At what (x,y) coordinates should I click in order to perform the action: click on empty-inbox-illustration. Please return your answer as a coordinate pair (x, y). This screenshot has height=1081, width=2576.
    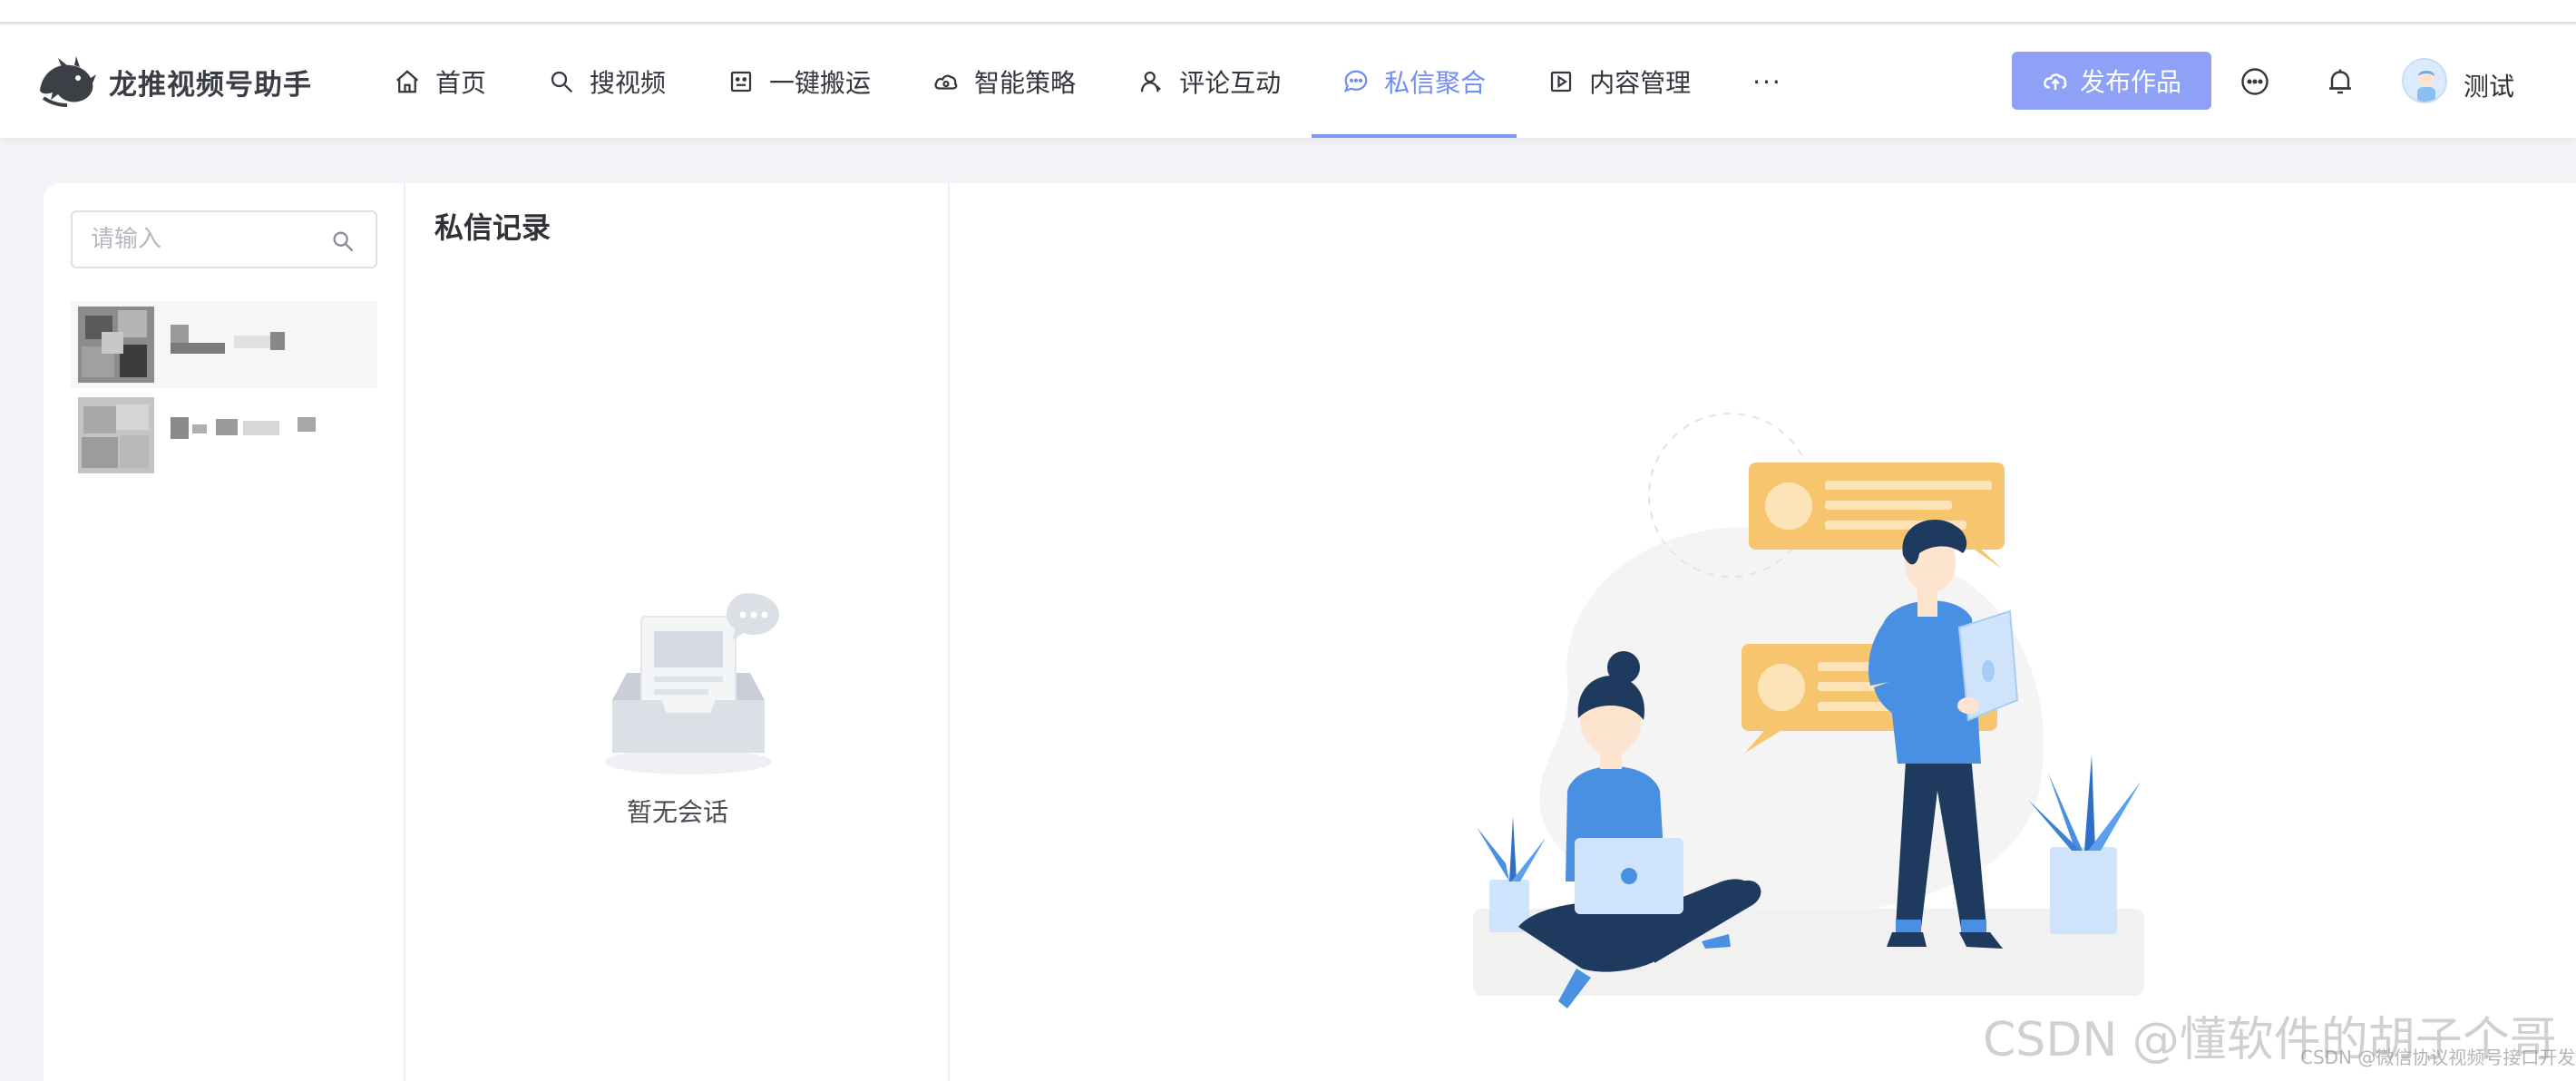
    Looking at the image, I should click on (692, 683).